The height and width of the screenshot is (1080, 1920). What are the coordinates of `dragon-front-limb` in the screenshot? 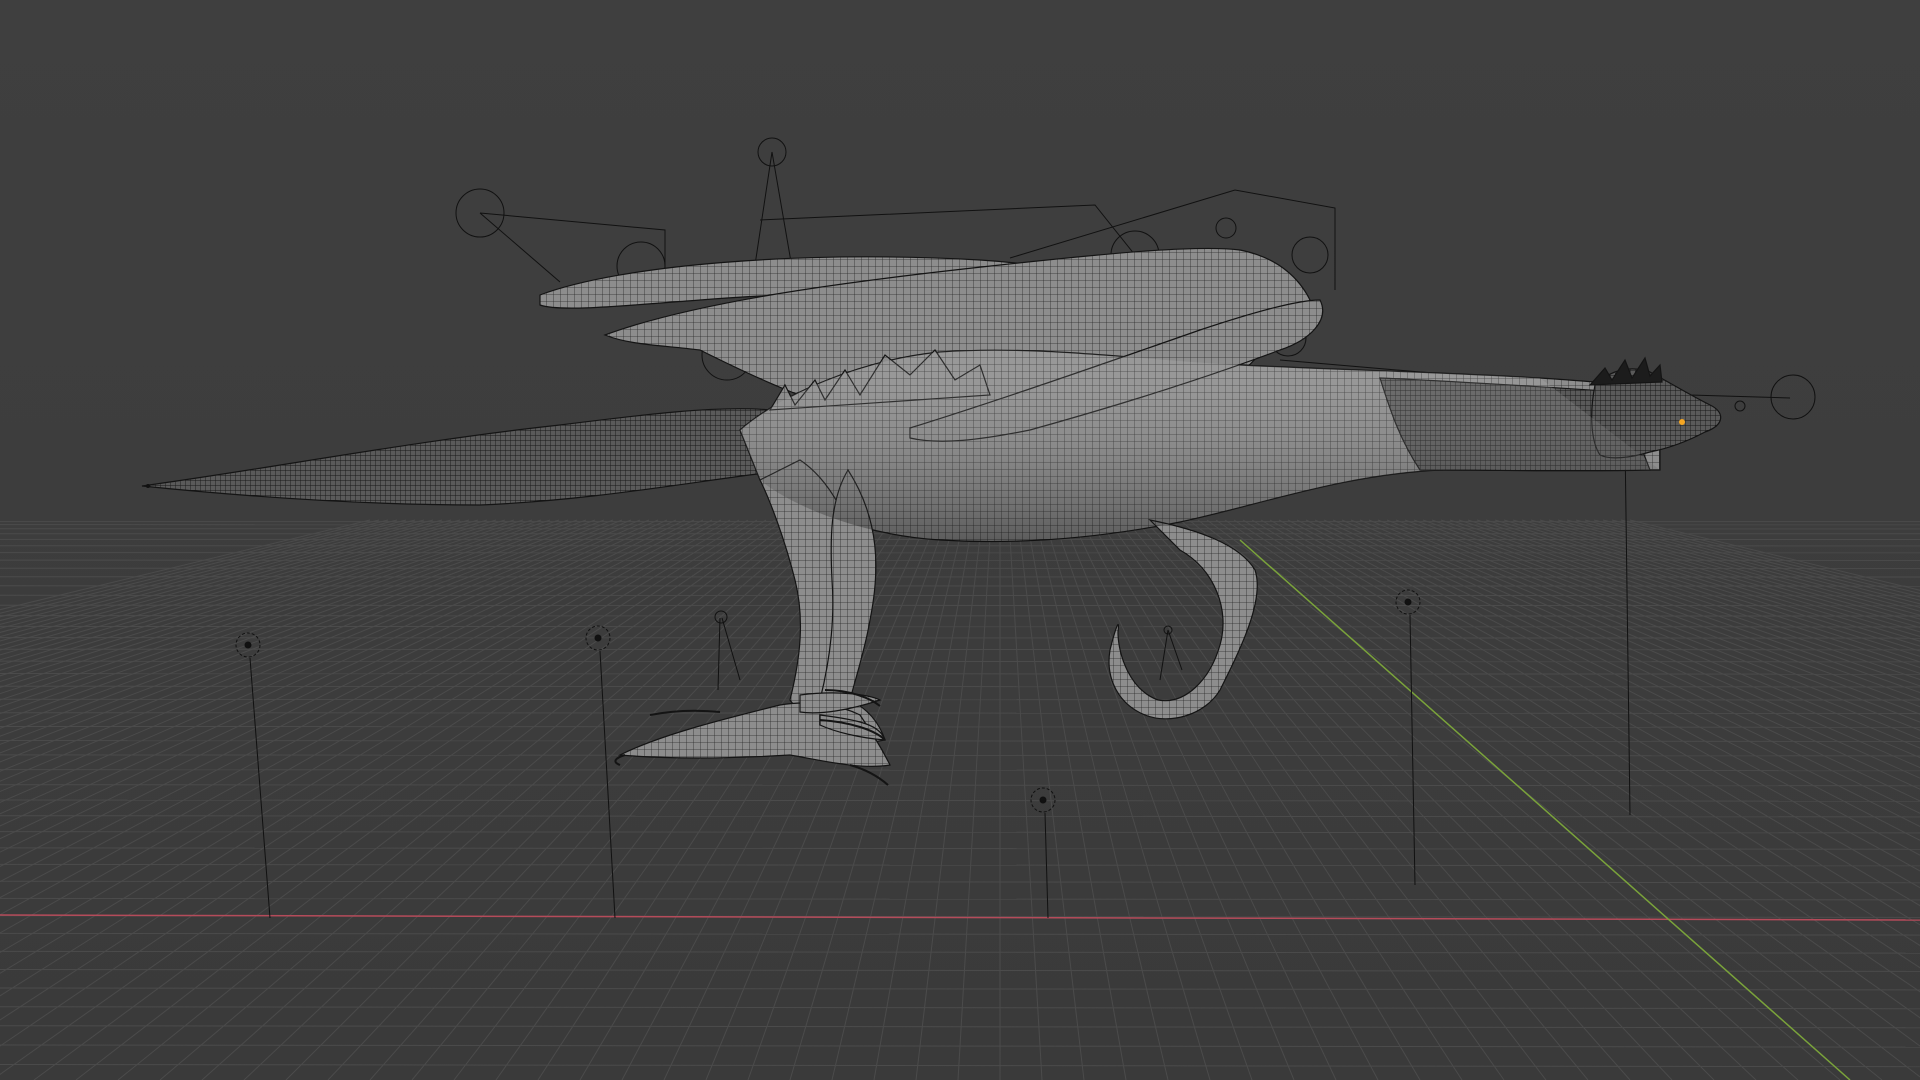 It's located at (1183, 619).